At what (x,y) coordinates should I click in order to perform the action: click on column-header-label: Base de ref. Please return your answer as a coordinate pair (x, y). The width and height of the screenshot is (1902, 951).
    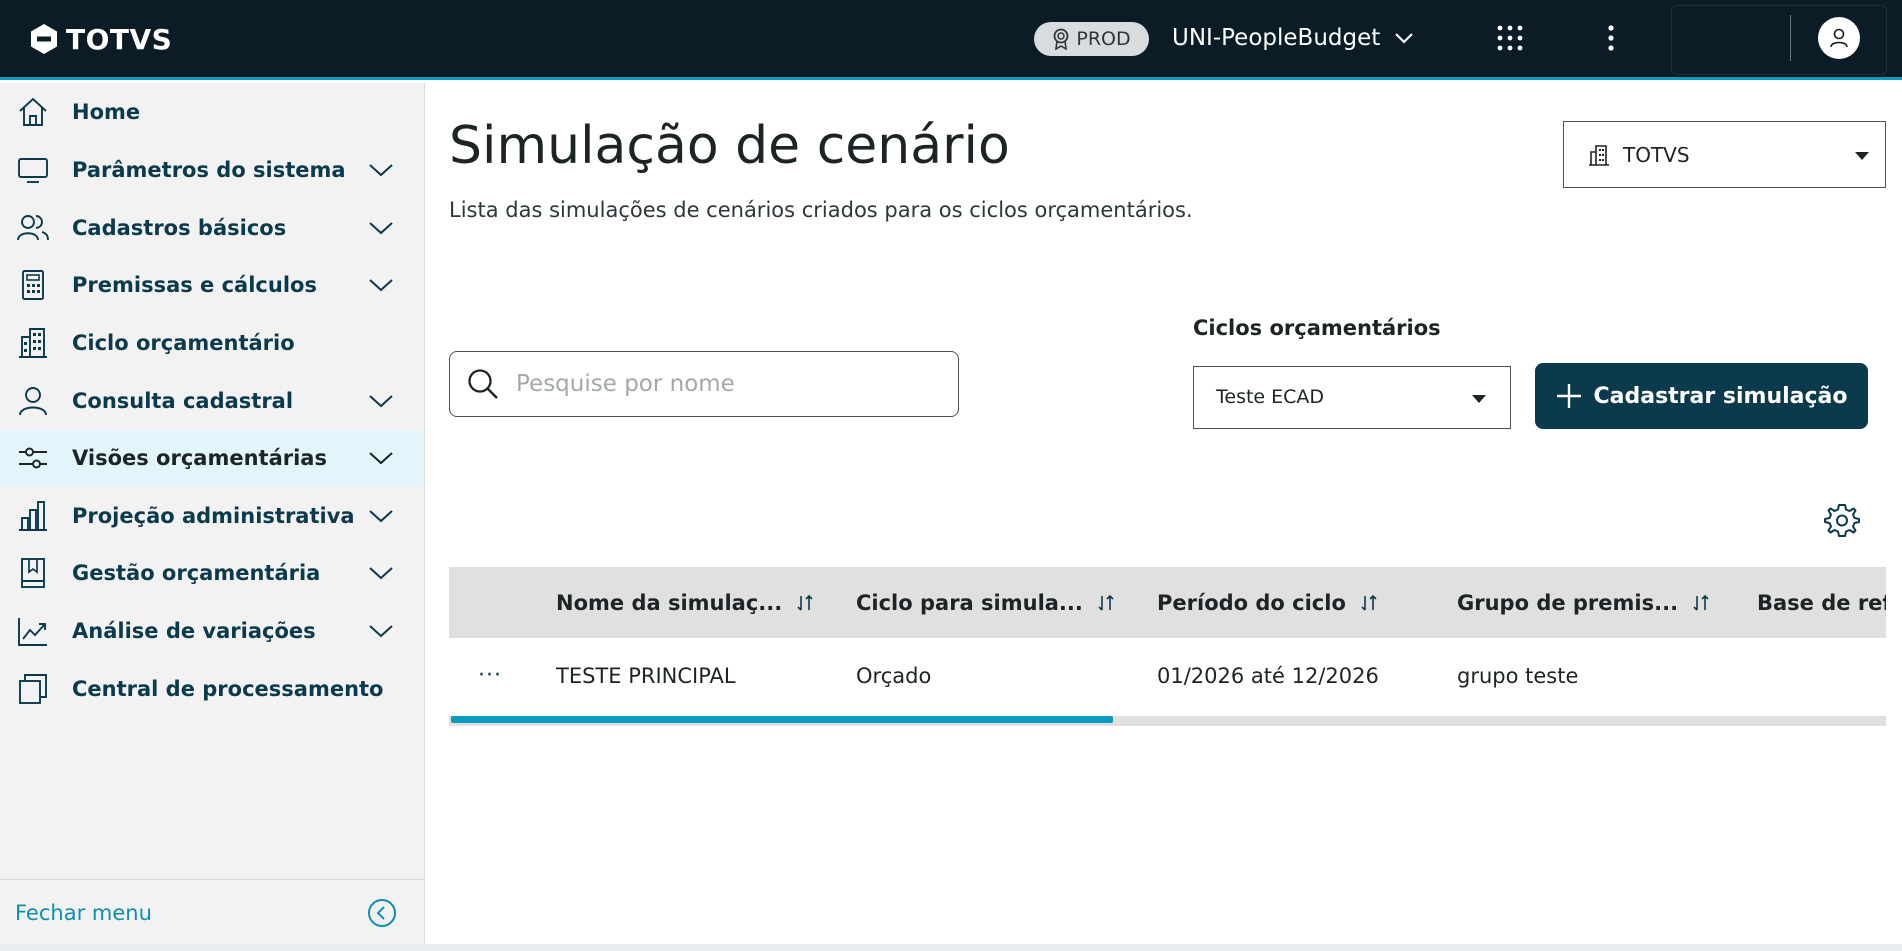
    Looking at the image, I should click on (1821, 602).